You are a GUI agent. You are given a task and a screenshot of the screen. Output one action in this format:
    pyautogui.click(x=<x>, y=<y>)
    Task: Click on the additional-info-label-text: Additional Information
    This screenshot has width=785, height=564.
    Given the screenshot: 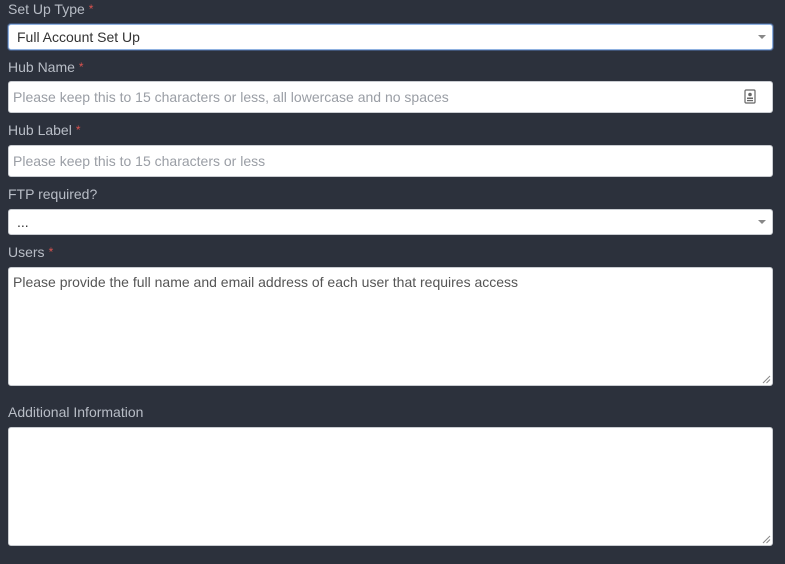 What is the action you would take?
    pyautogui.click(x=76, y=412)
    